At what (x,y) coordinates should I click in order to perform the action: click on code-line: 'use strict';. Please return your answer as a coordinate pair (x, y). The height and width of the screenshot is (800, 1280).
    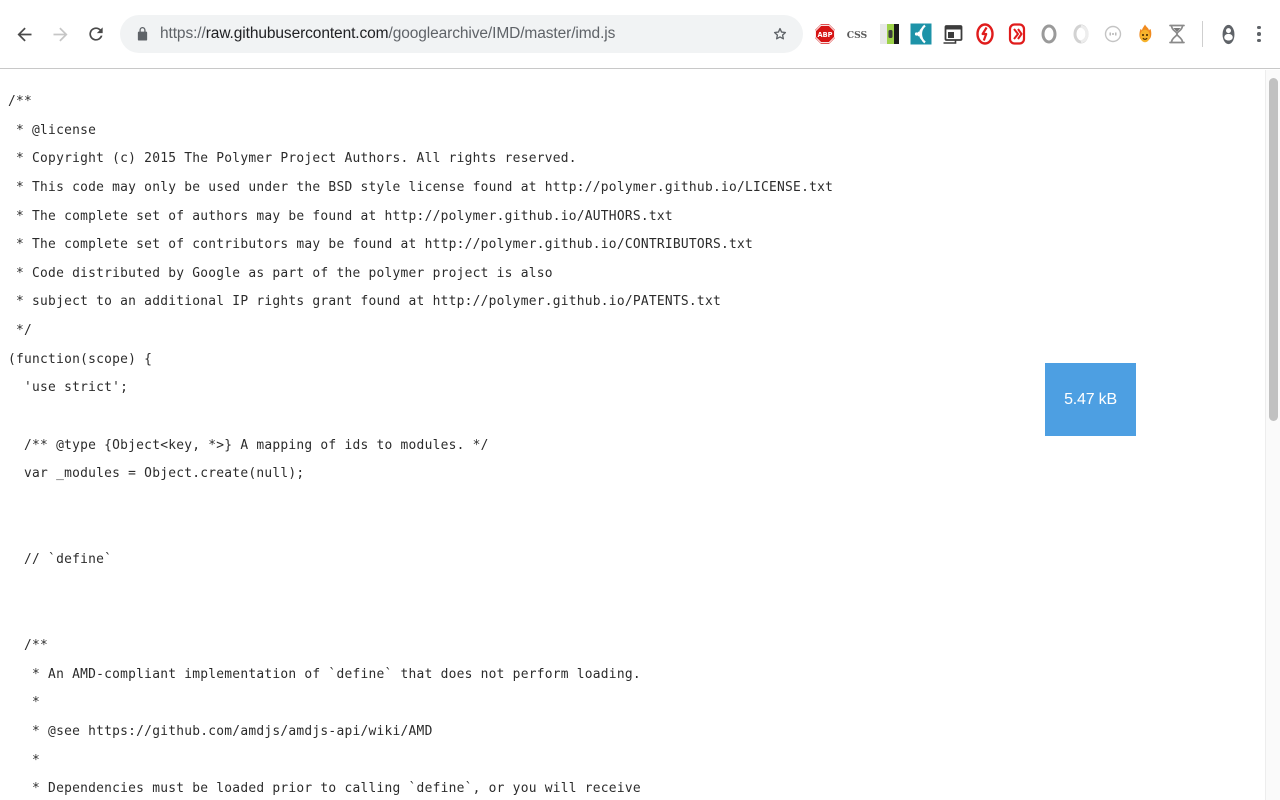
    Looking at the image, I should click on (68, 388).